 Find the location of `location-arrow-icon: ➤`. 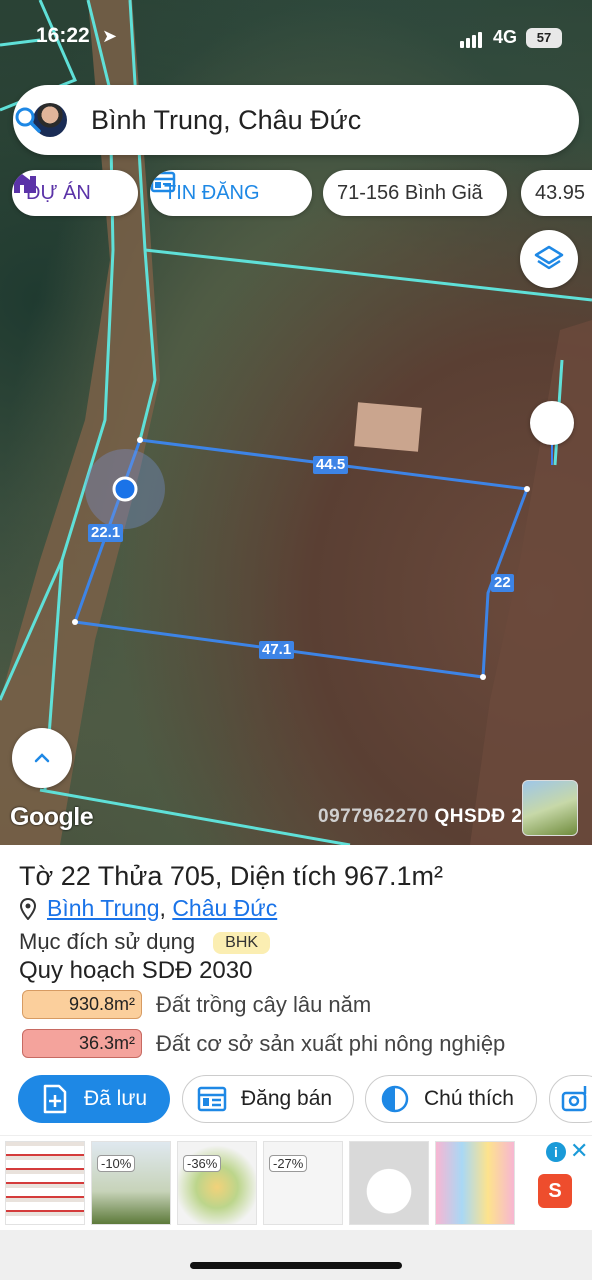

location-arrow-icon: ➤ is located at coordinates (110, 36).